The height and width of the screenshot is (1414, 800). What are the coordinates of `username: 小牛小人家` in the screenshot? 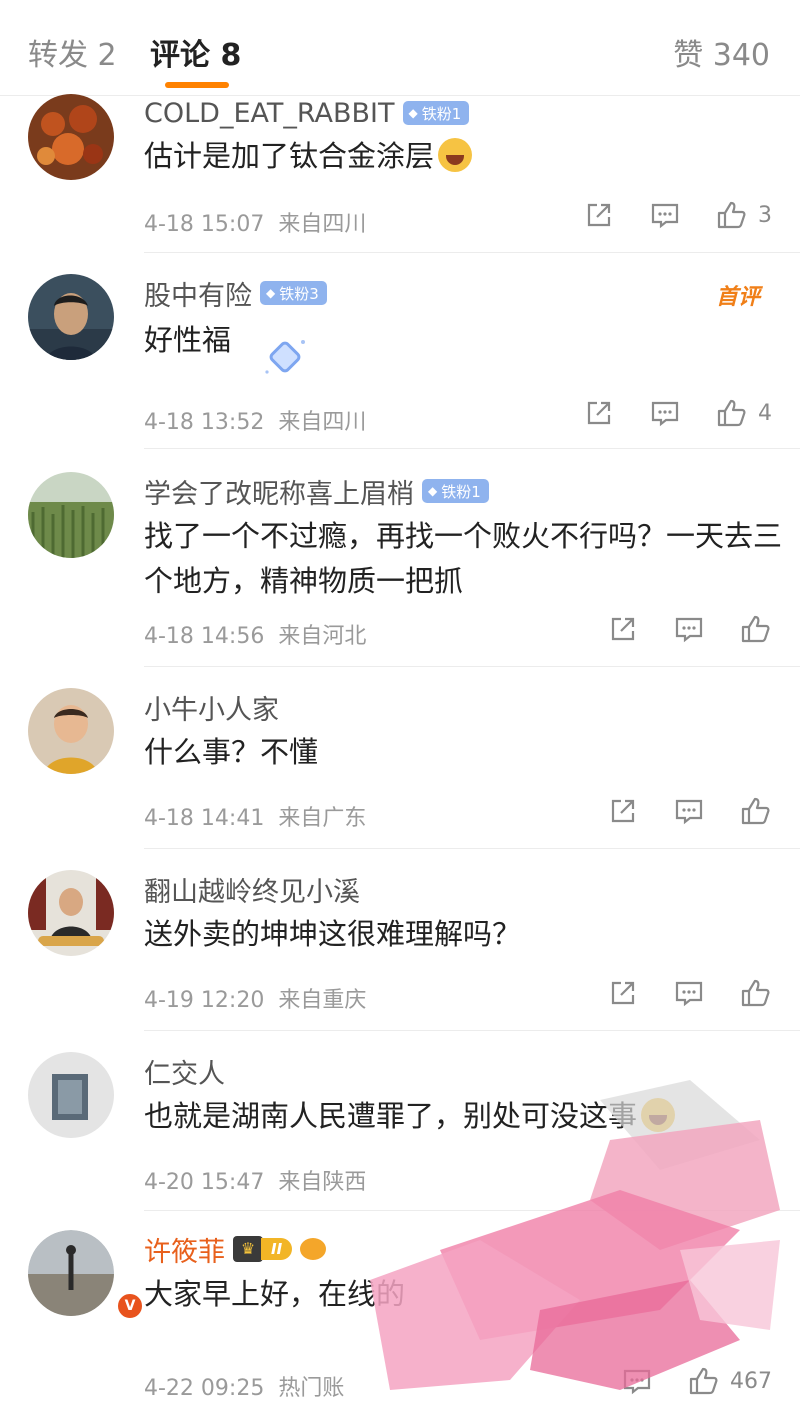 It's located at (211, 707).